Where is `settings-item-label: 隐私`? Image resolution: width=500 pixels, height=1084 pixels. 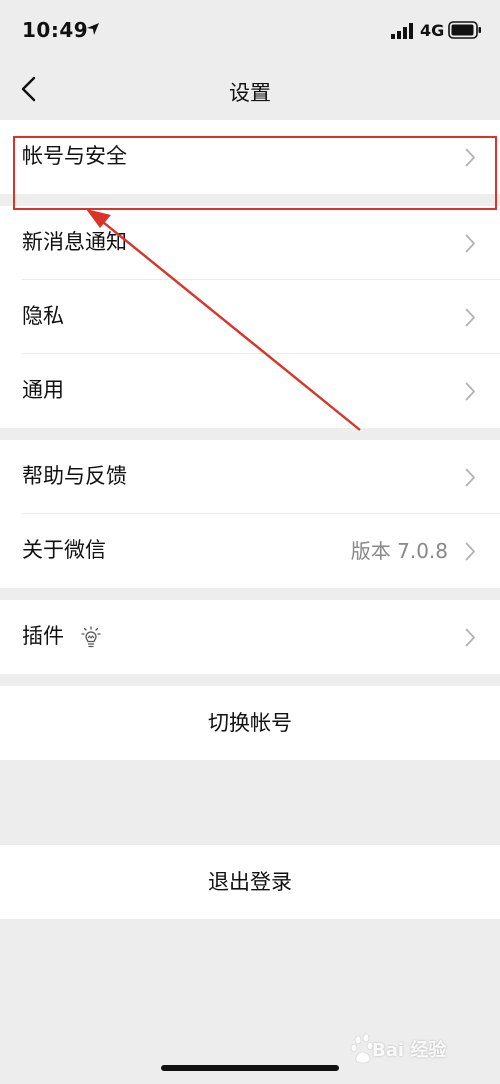 settings-item-label: 隐私 is located at coordinates (43, 316).